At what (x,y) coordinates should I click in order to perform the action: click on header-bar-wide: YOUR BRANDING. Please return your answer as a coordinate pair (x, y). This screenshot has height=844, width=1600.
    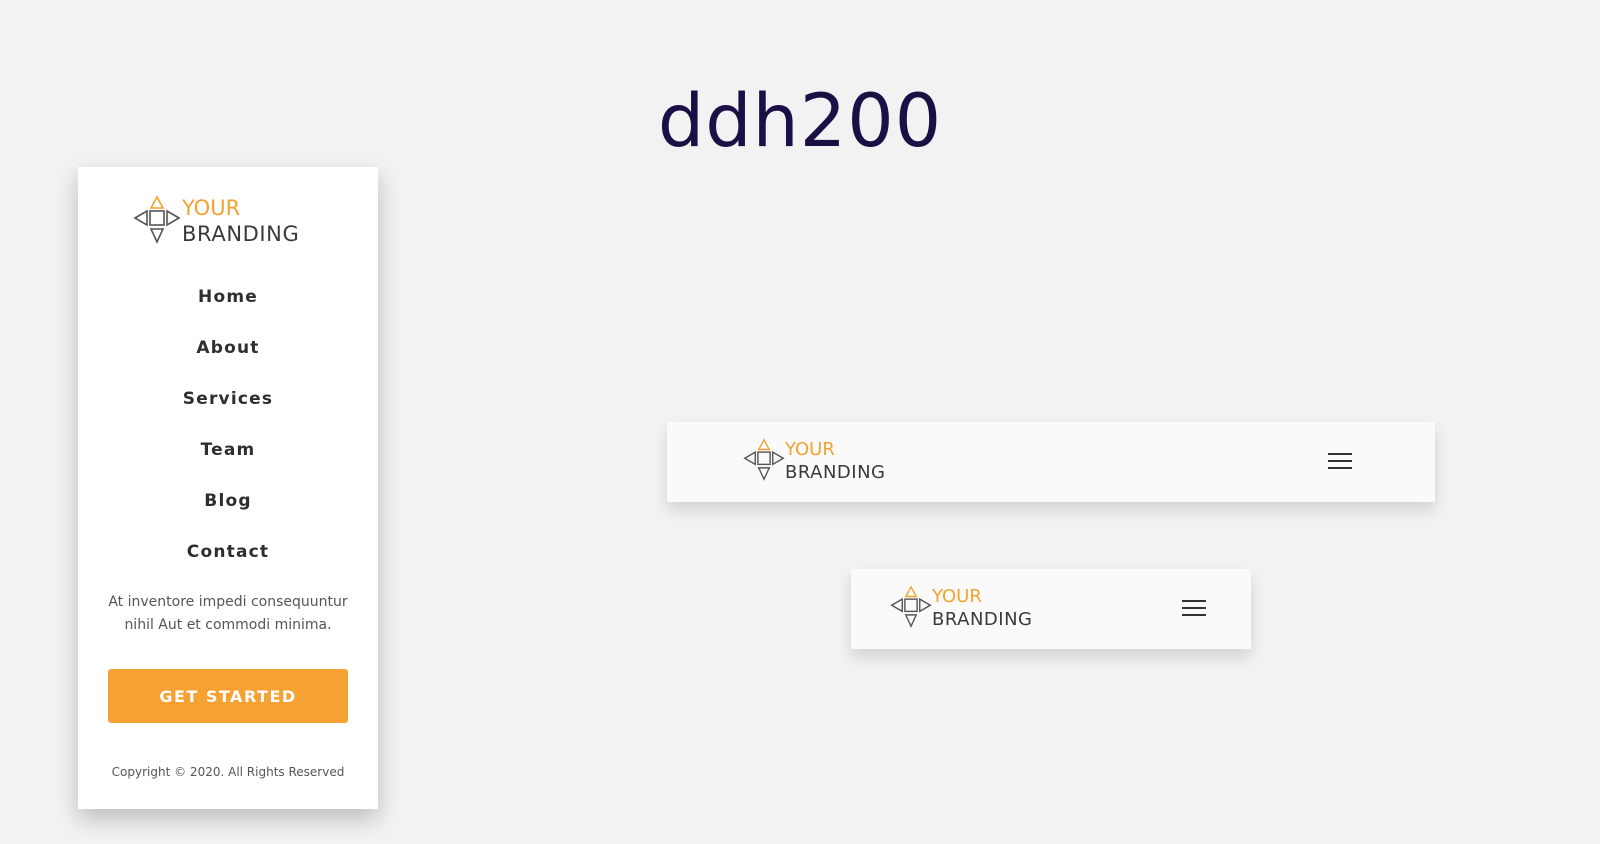
    Looking at the image, I should click on (1051, 462).